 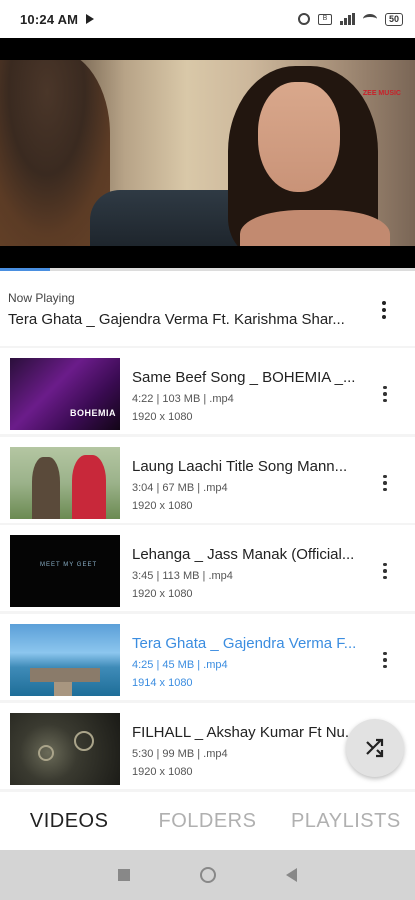 What do you see at coordinates (180, 665) in the screenshot?
I see `video-meta: 4:25 | 45 MB | .mp4` at bounding box center [180, 665].